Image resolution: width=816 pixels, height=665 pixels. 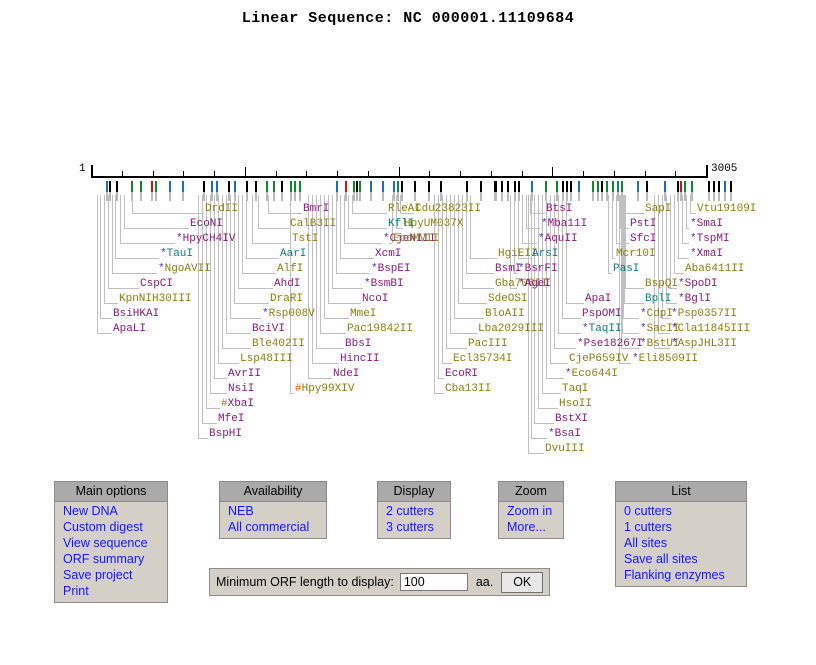 I want to click on enzyme-label: BbsI, so click(x=358, y=344).